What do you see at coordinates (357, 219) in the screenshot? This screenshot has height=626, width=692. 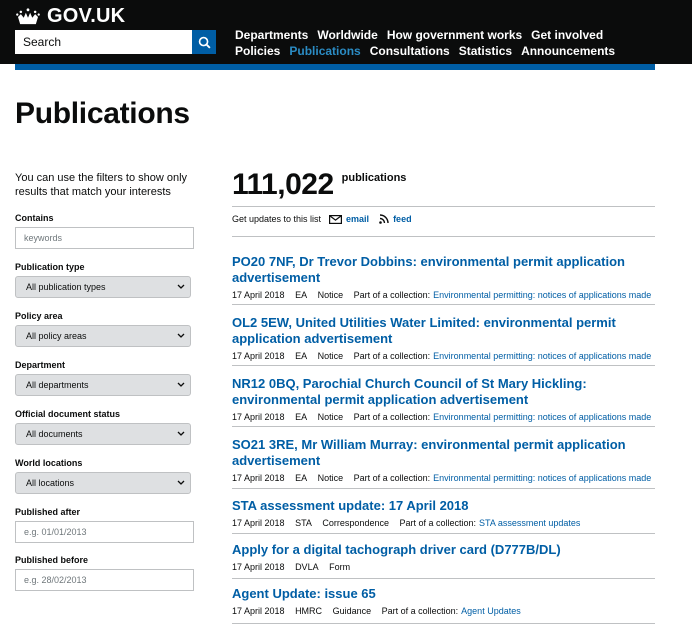 I see `email-link: email` at bounding box center [357, 219].